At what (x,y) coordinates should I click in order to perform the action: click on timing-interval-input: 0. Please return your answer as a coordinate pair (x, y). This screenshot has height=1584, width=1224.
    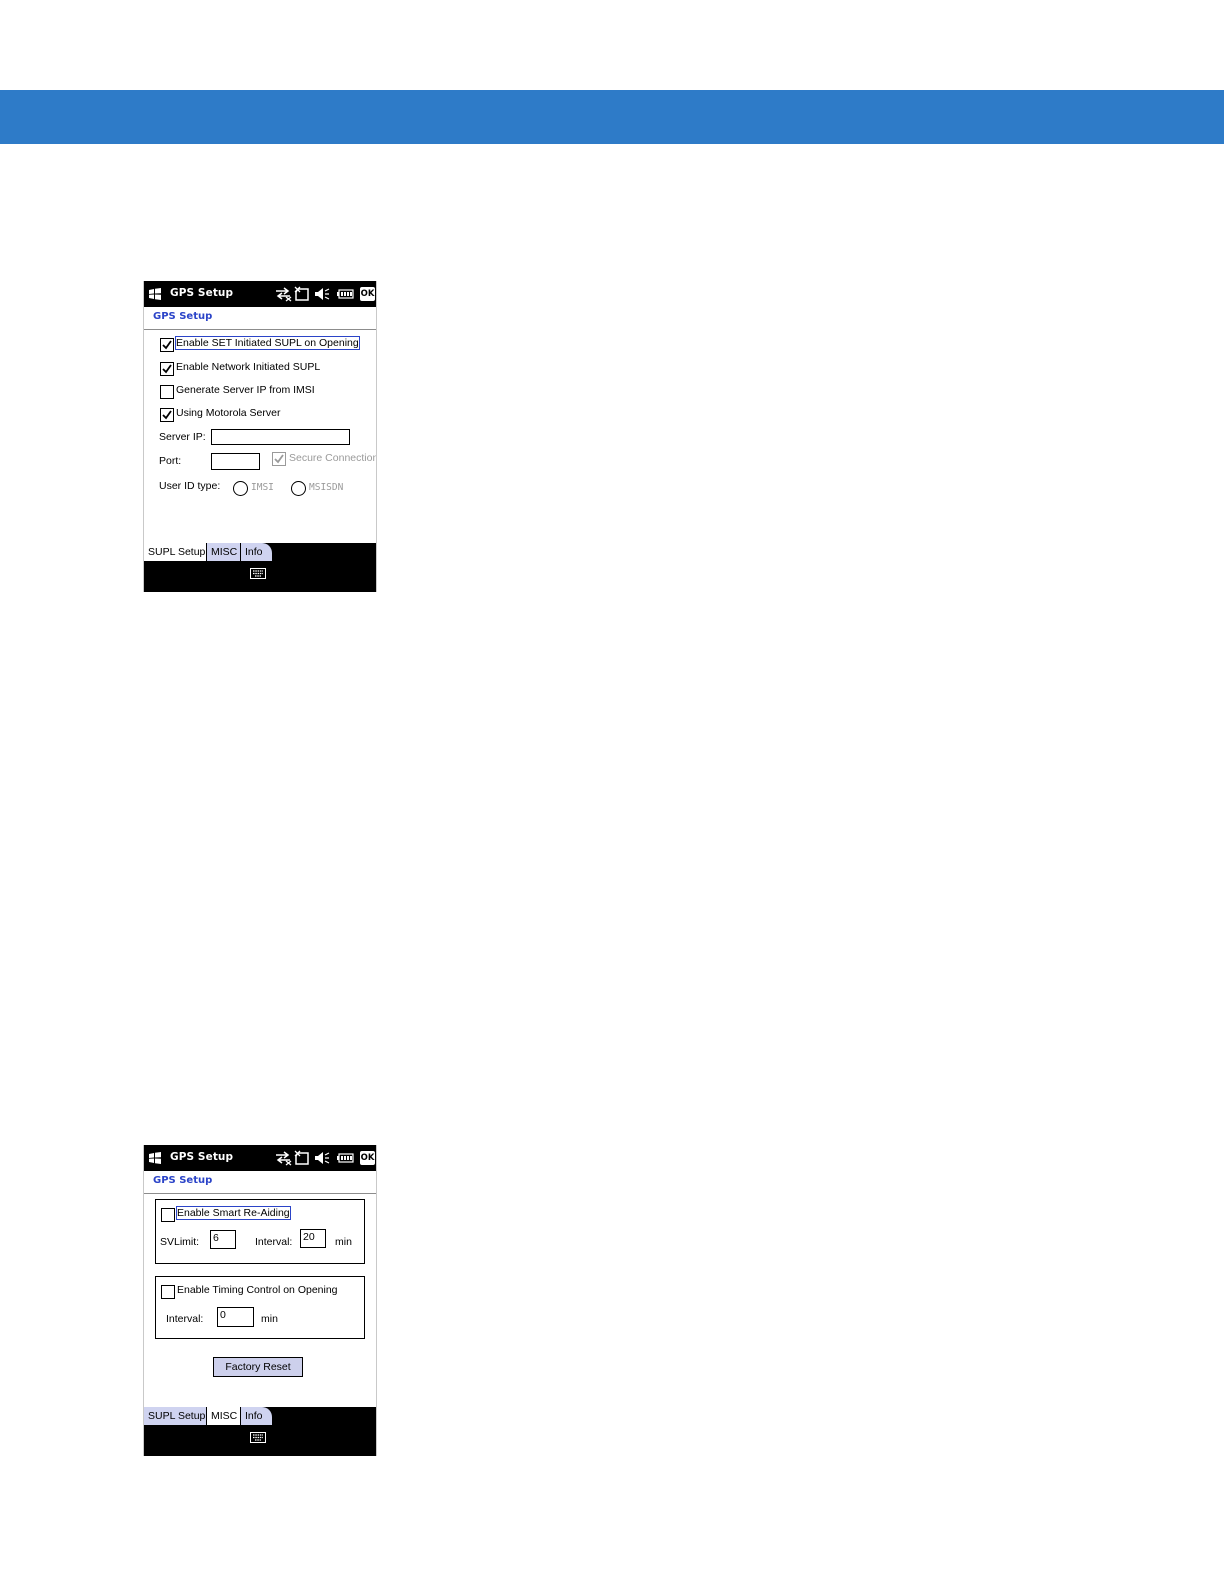
    Looking at the image, I should click on (235, 1317).